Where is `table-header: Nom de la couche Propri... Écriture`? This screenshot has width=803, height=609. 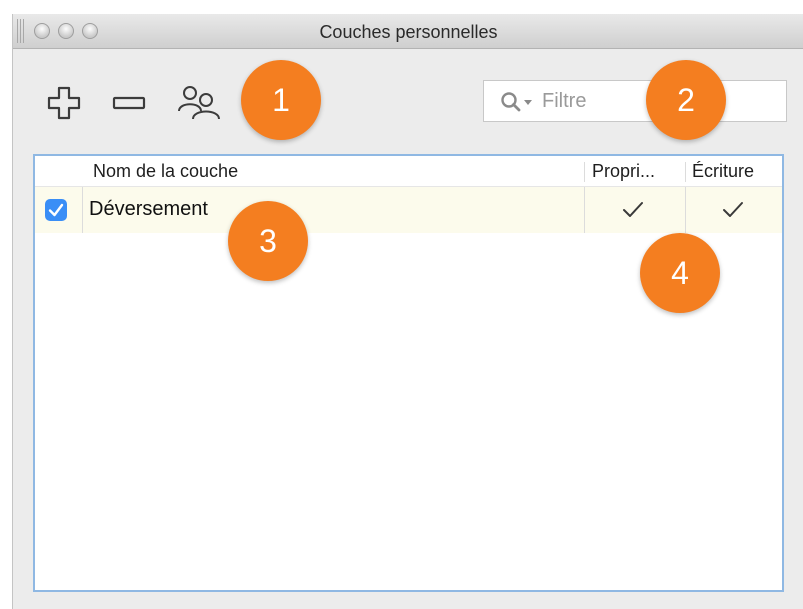
table-header: Nom de la couche Propri... Écriture is located at coordinates (408, 171).